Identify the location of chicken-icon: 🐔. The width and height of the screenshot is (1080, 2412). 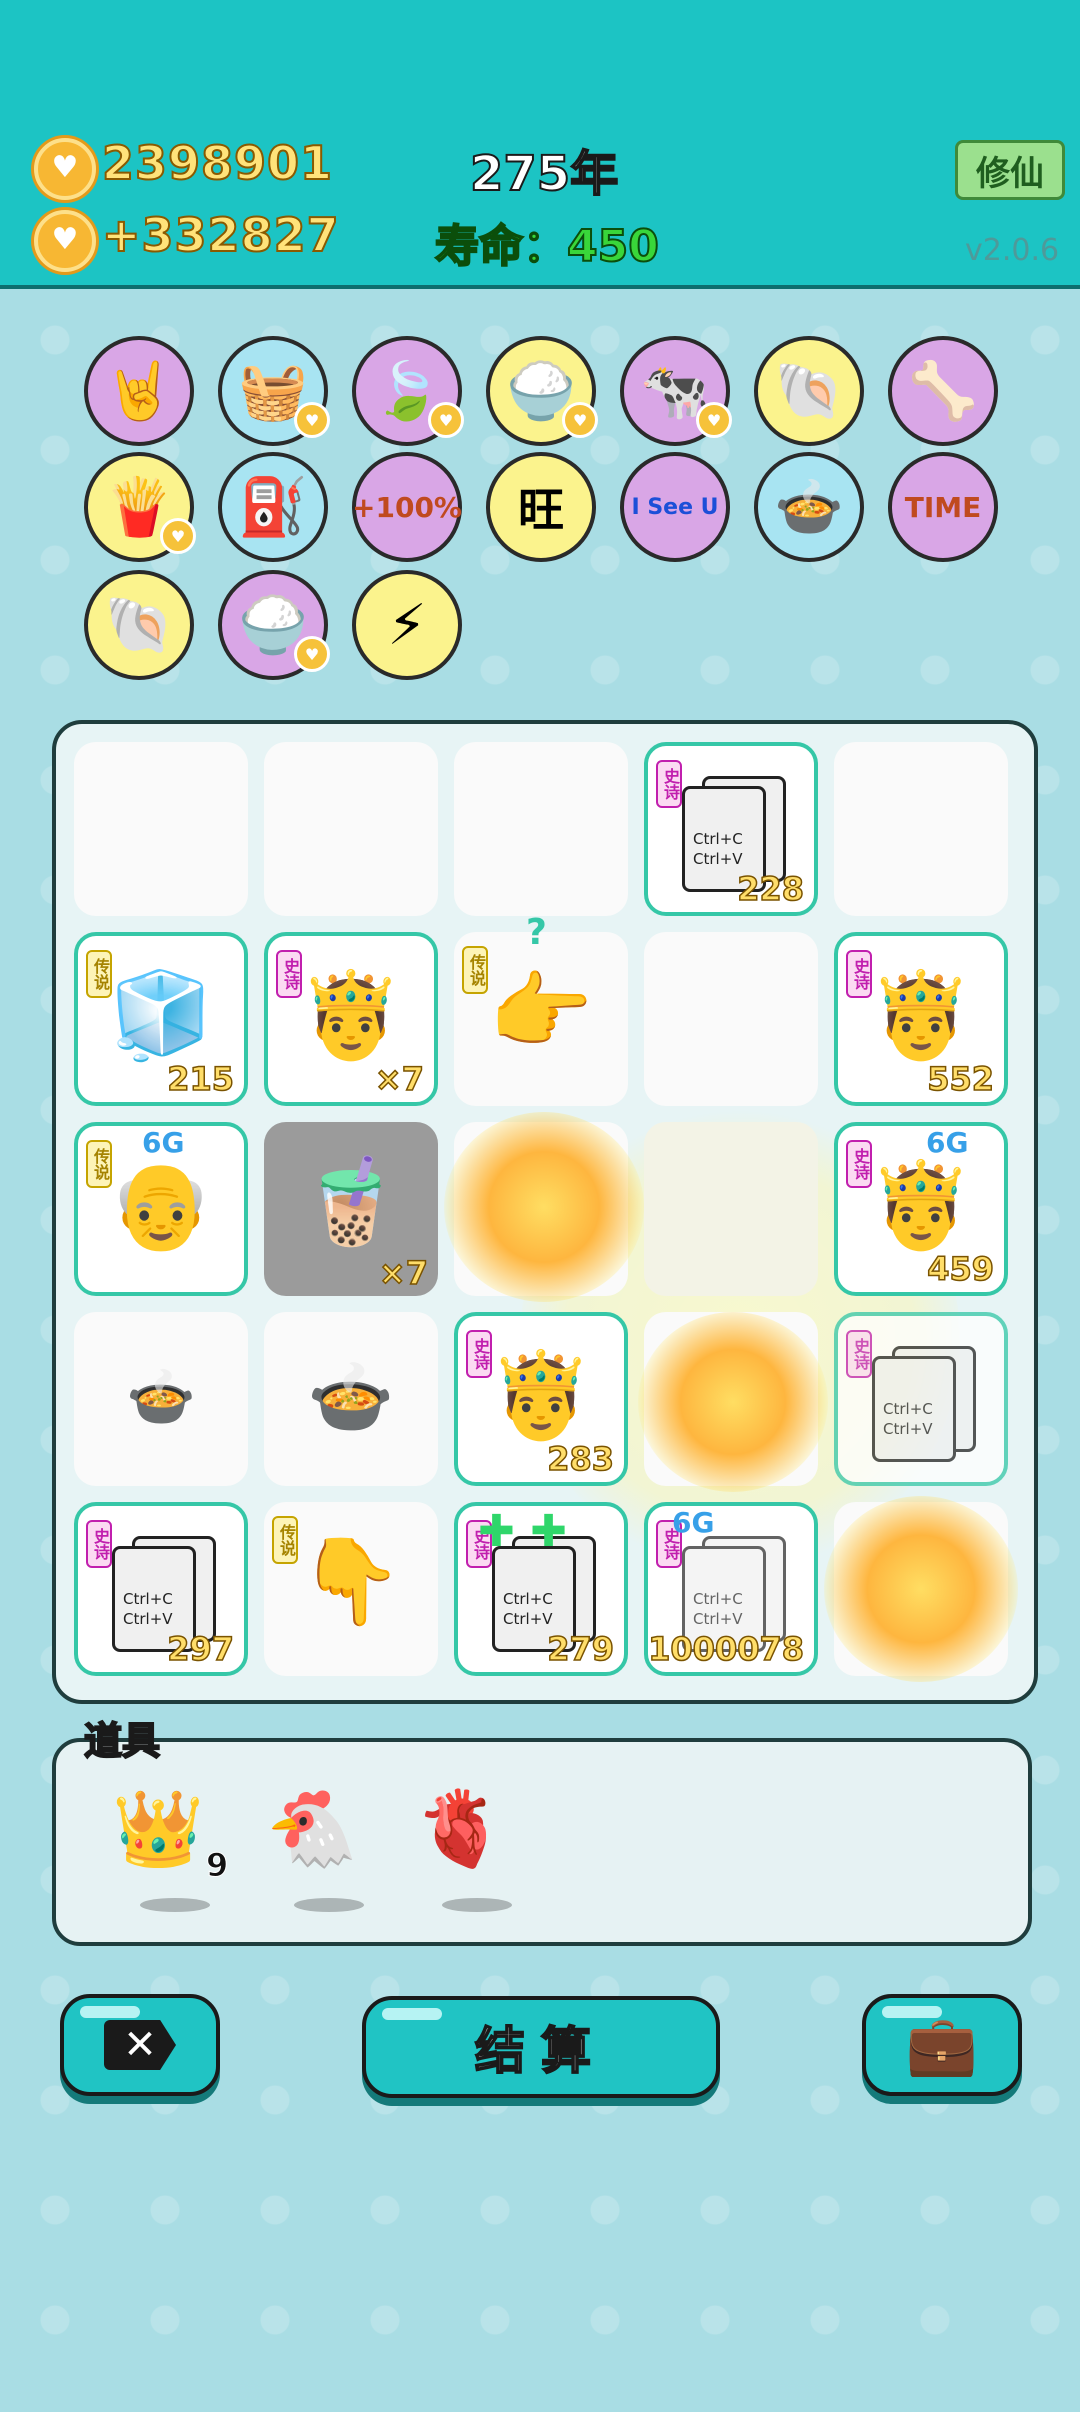
(312, 1829).